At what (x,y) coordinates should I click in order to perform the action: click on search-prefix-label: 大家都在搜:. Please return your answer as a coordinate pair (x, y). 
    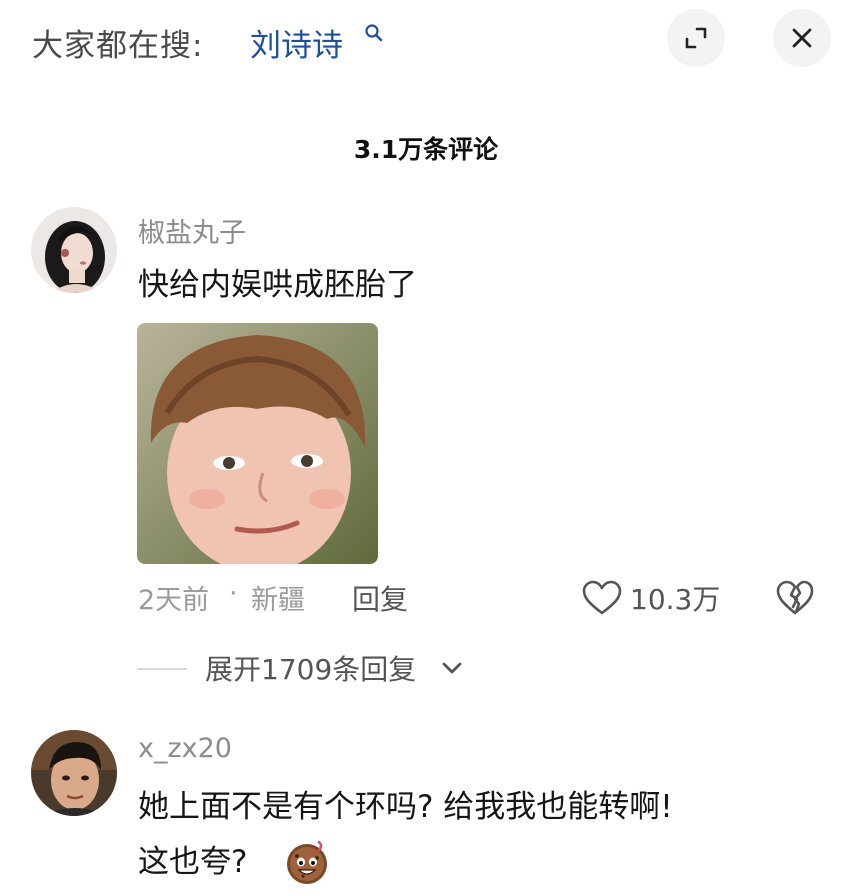
    Looking at the image, I should click on (118, 46).